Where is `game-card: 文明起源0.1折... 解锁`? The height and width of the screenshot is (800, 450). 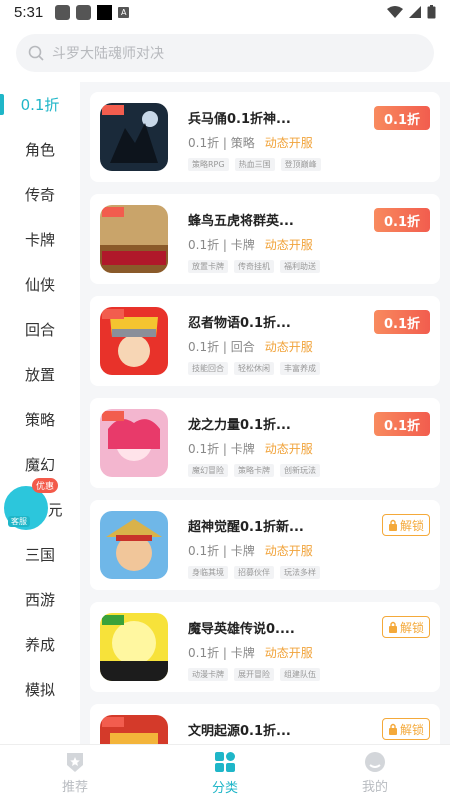
game-card: 文明起源0.1折... 解锁 is located at coordinates (265, 724).